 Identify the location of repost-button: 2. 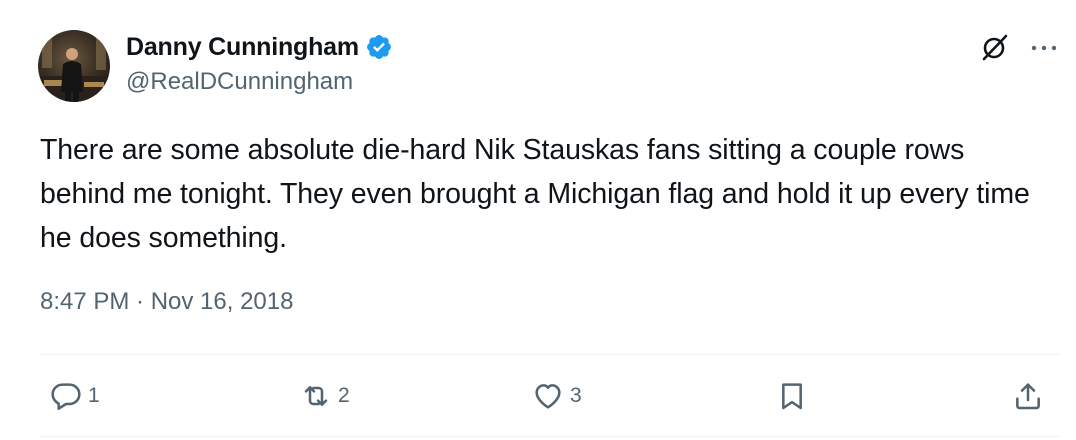
(325, 396).